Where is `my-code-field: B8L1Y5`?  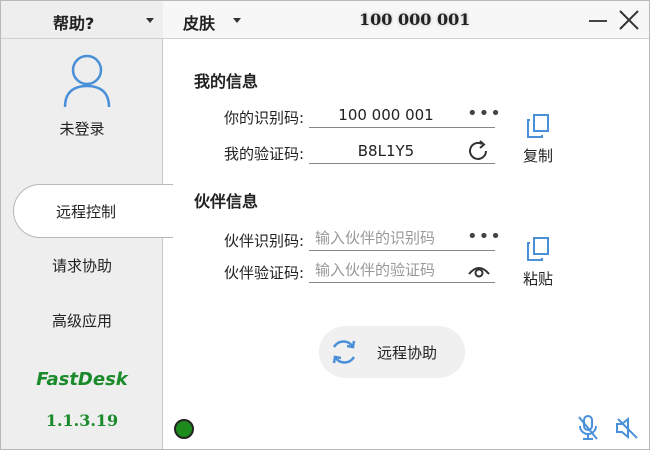
my-code-field: B8L1Y5 is located at coordinates (402, 151).